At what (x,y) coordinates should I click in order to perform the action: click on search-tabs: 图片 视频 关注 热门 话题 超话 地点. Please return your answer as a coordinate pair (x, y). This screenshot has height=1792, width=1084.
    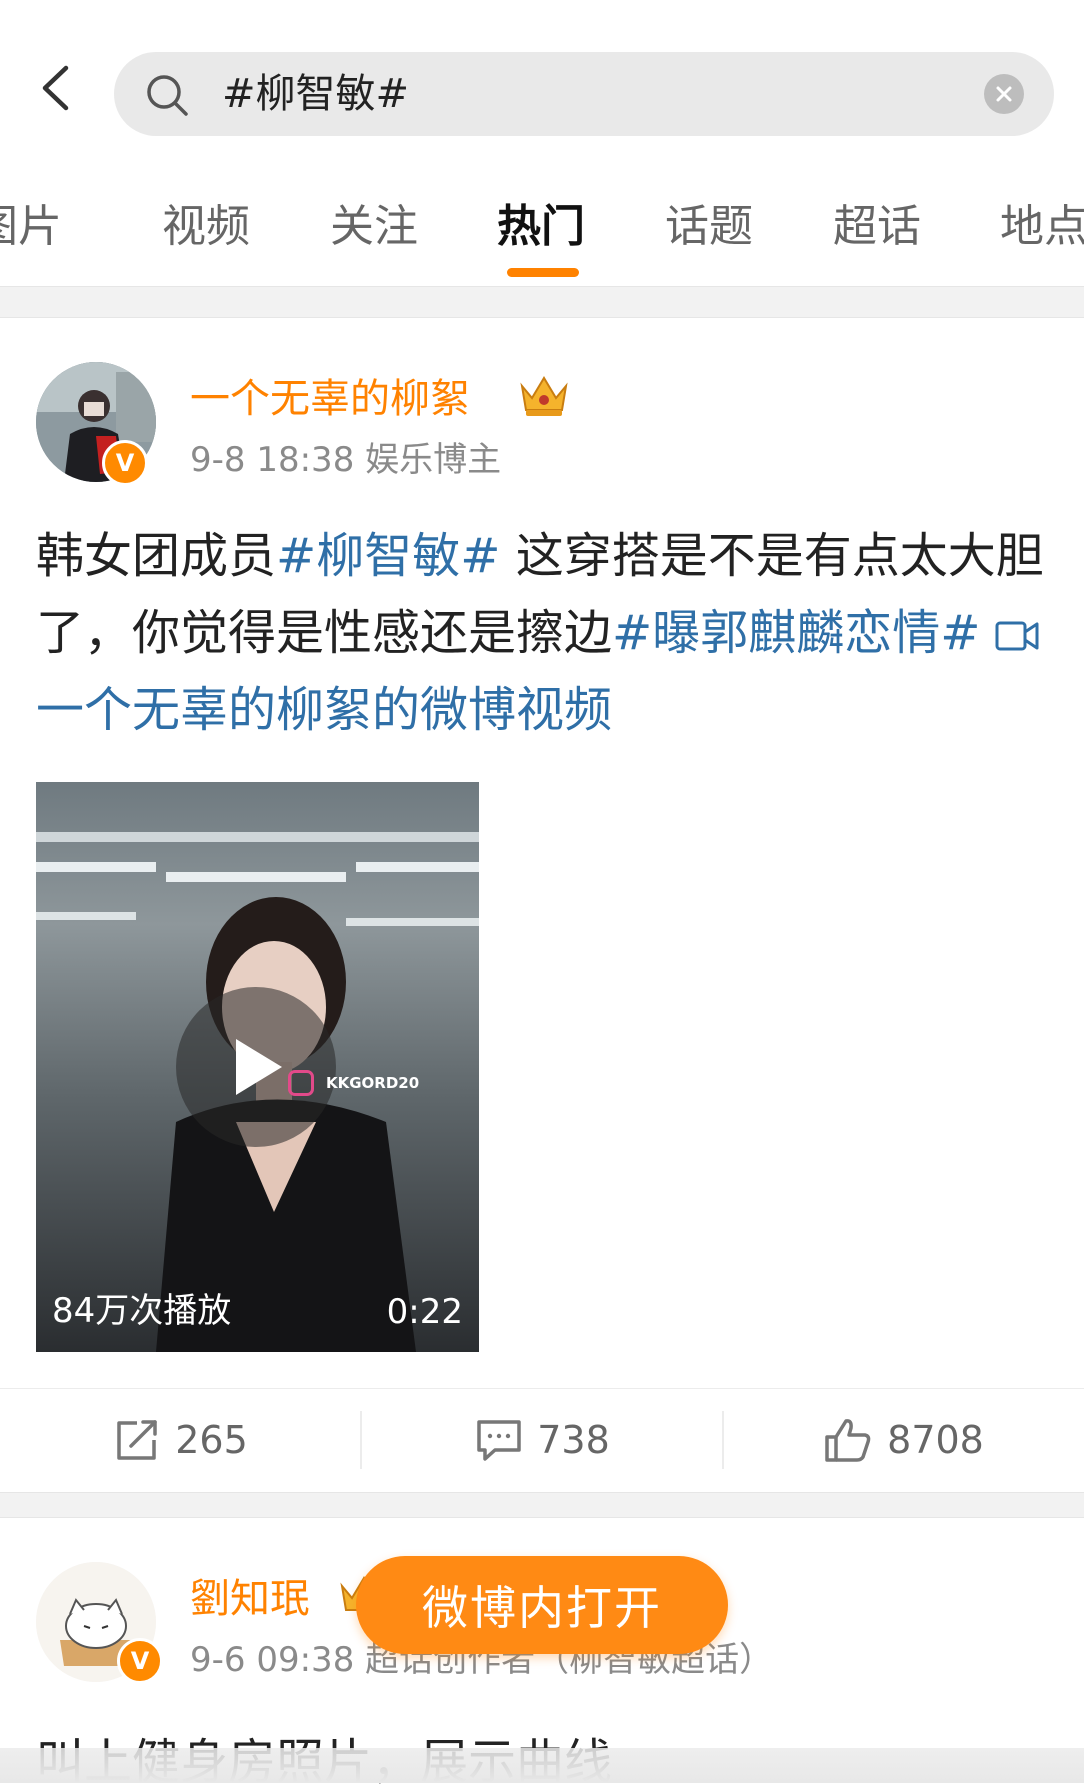
    Looking at the image, I should click on (542, 230).